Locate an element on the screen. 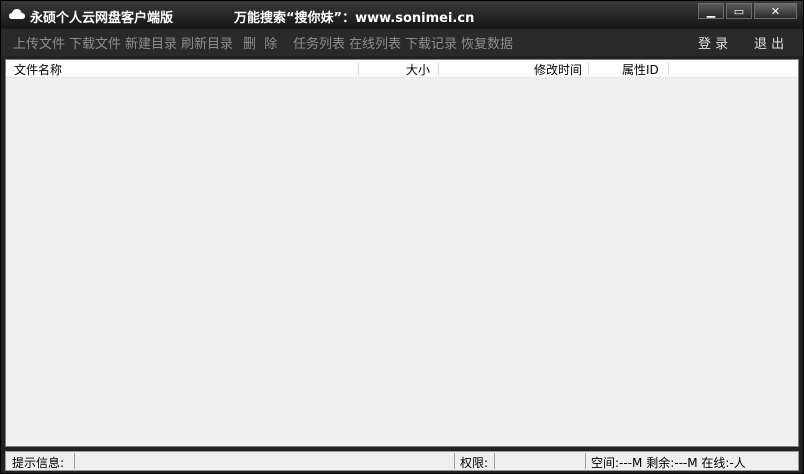  maximize-button: ▭ is located at coordinates (739, 11).